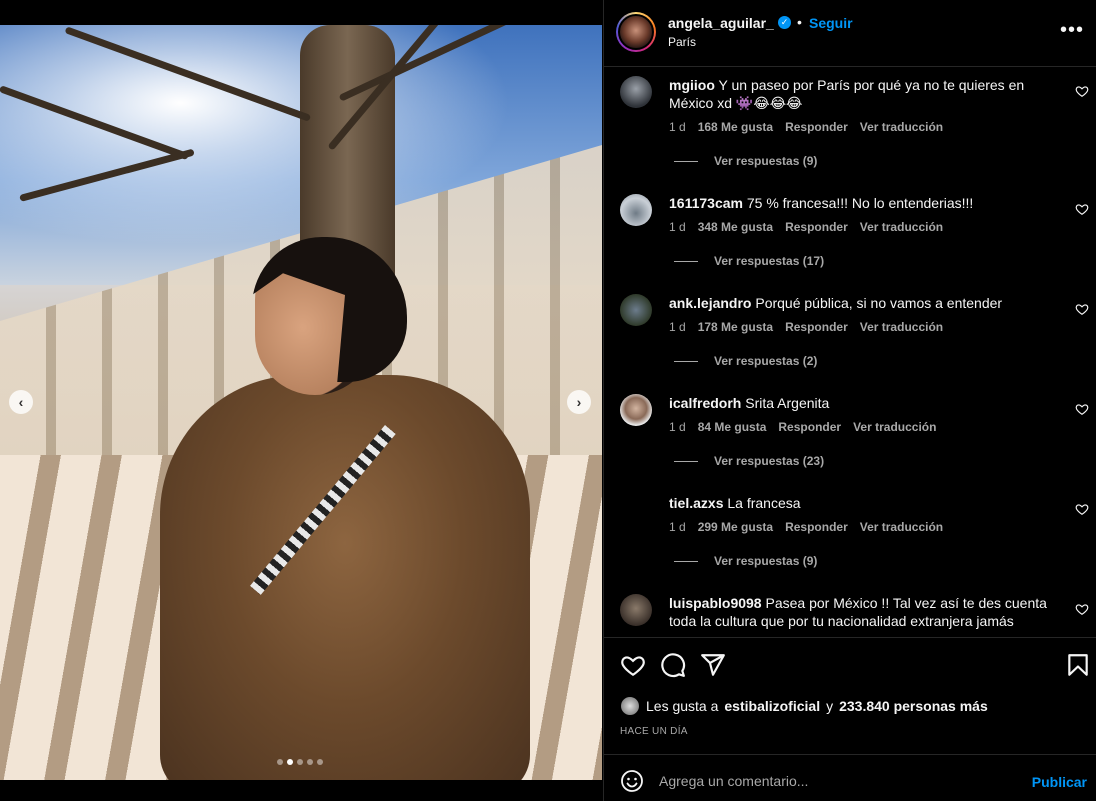  I want to click on view-replies-button: Ver respuestas (17), so click(749, 261).